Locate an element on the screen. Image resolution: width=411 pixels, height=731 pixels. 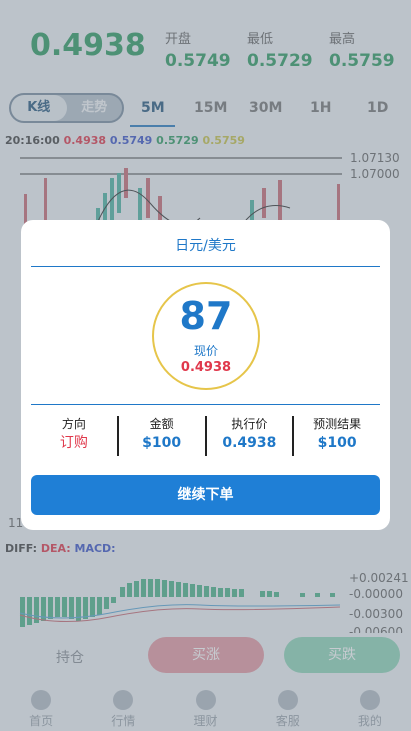
detail-amount: 金额 $100 is located at coordinates (160, 436).